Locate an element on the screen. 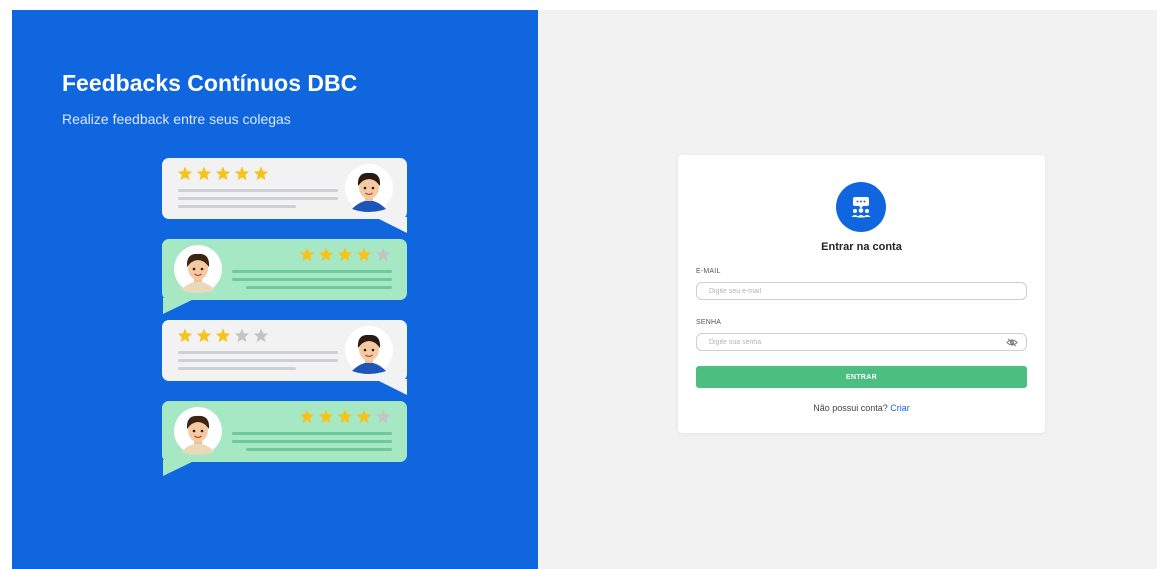 This screenshot has width=1157, height=569. review-bubbles-illustration is located at coordinates (284, 317).